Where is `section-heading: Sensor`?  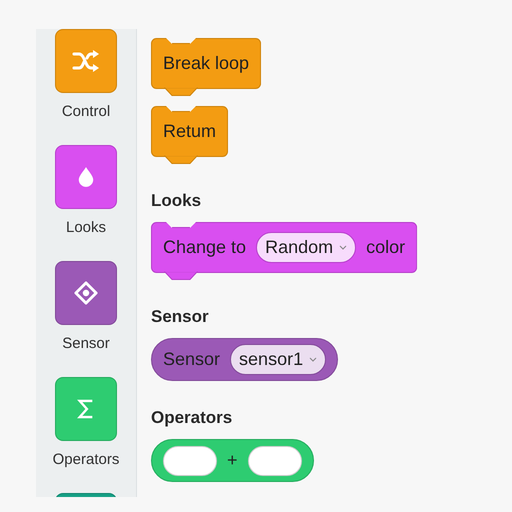
section-heading: Sensor is located at coordinates (180, 317).